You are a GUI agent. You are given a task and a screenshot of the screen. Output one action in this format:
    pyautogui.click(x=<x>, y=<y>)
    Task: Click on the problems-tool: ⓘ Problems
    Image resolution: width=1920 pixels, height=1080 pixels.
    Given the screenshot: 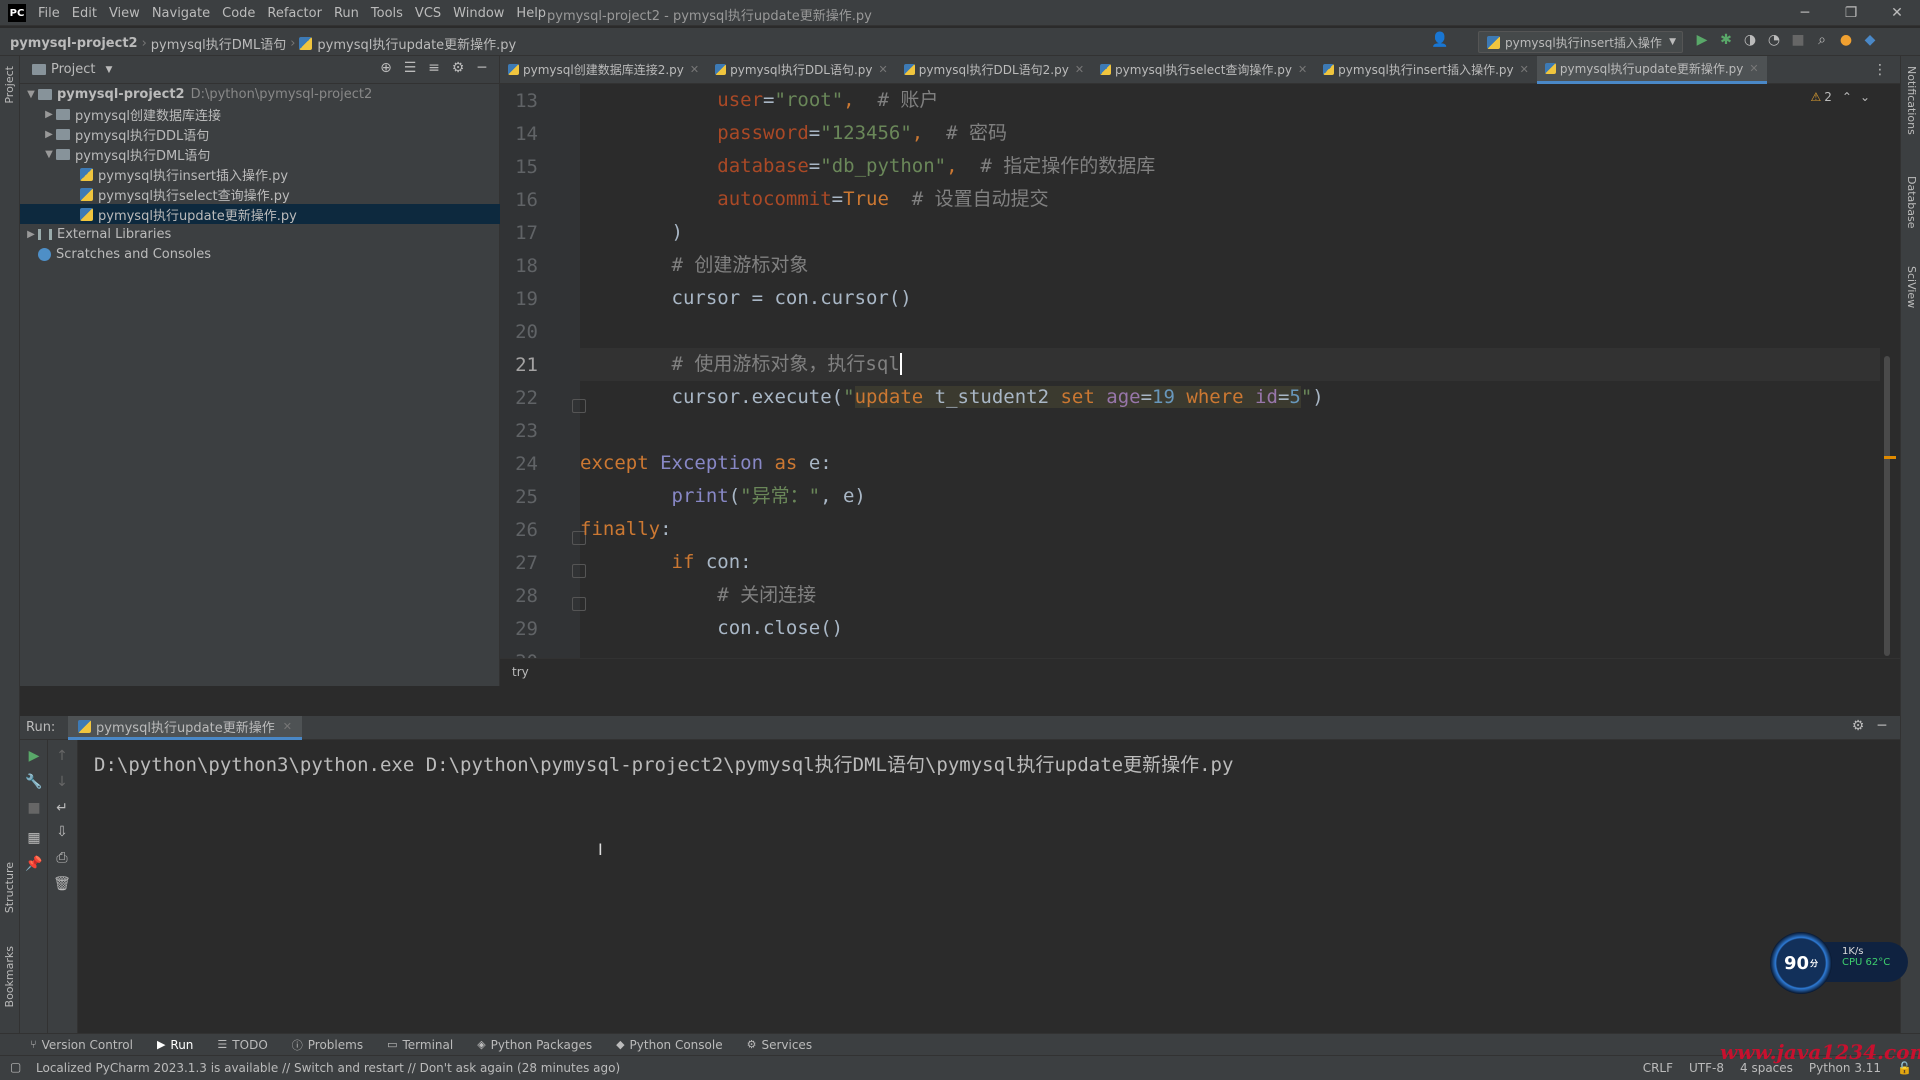 What is the action you would take?
    pyautogui.click(x=327, y=1045)
    